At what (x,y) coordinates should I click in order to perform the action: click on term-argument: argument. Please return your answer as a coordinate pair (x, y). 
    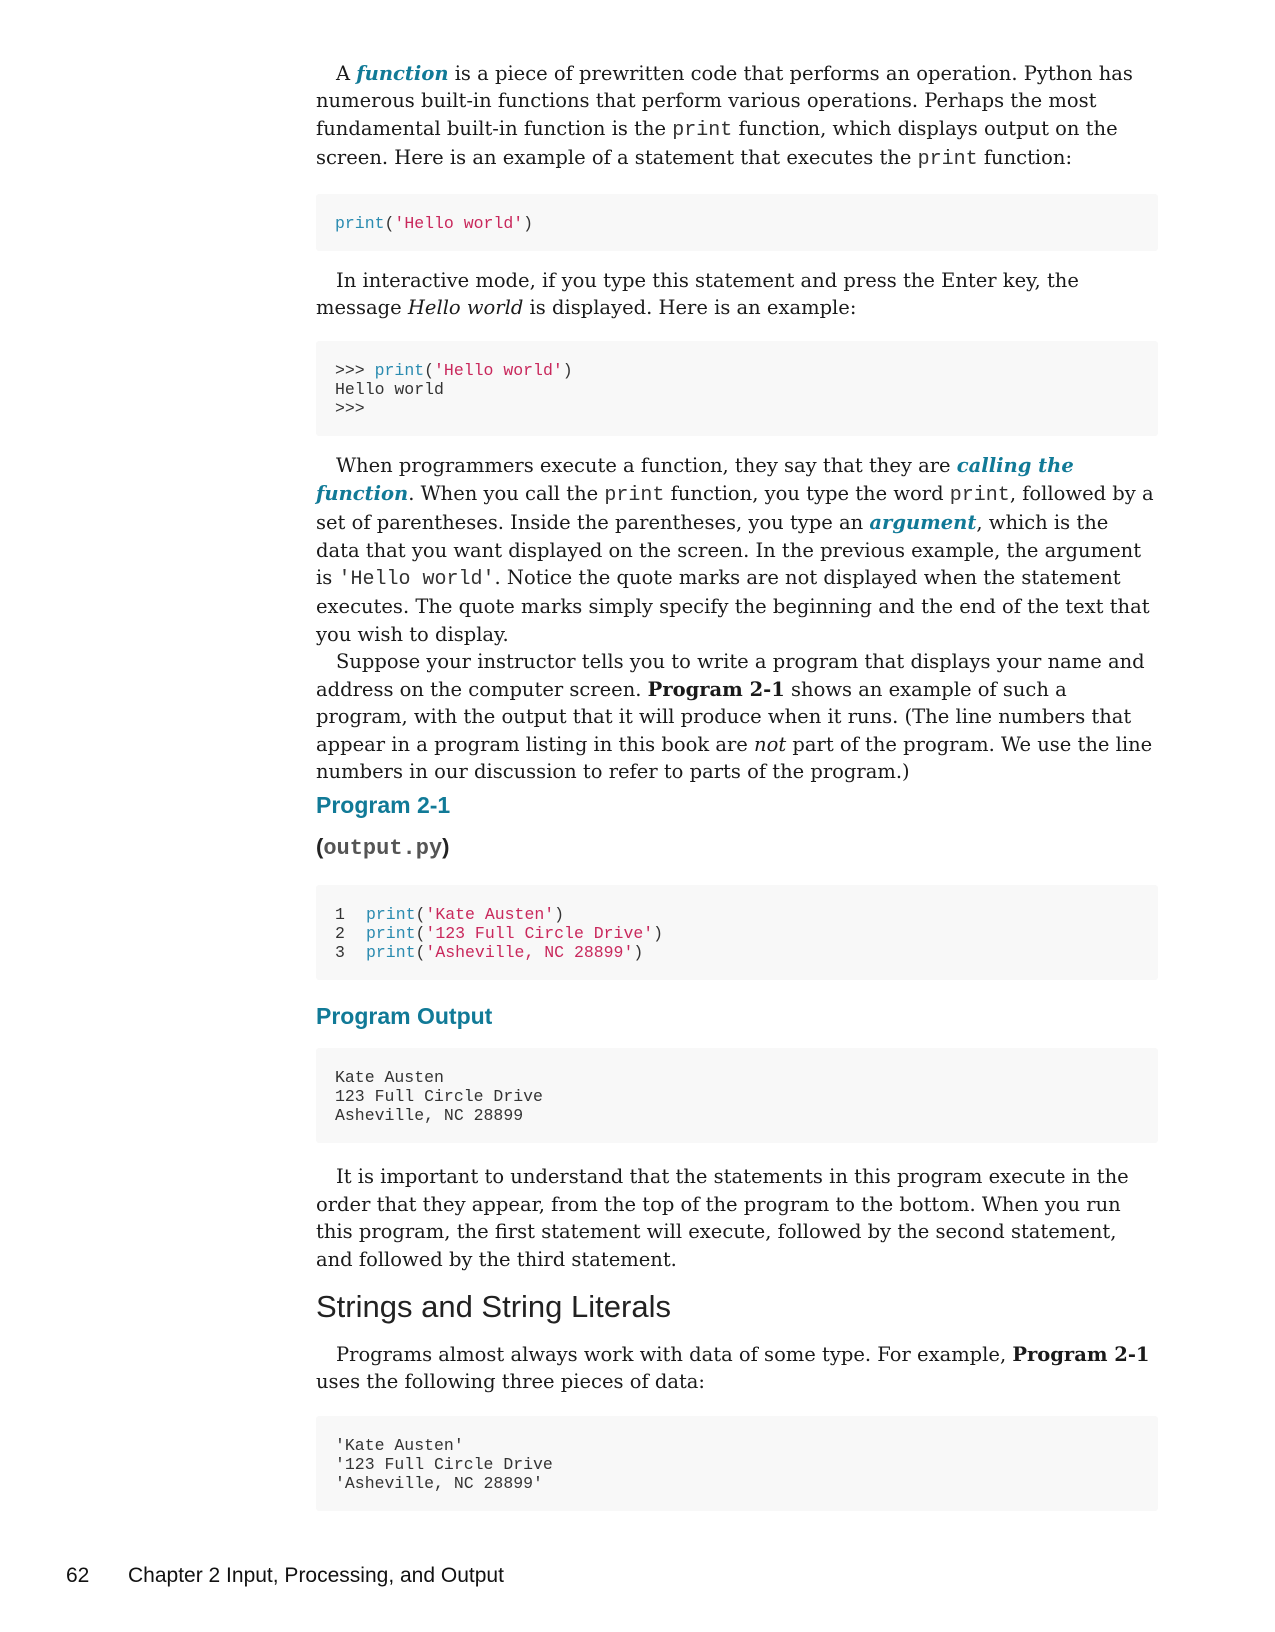
    Looking at the image, I should click on (923, 523).